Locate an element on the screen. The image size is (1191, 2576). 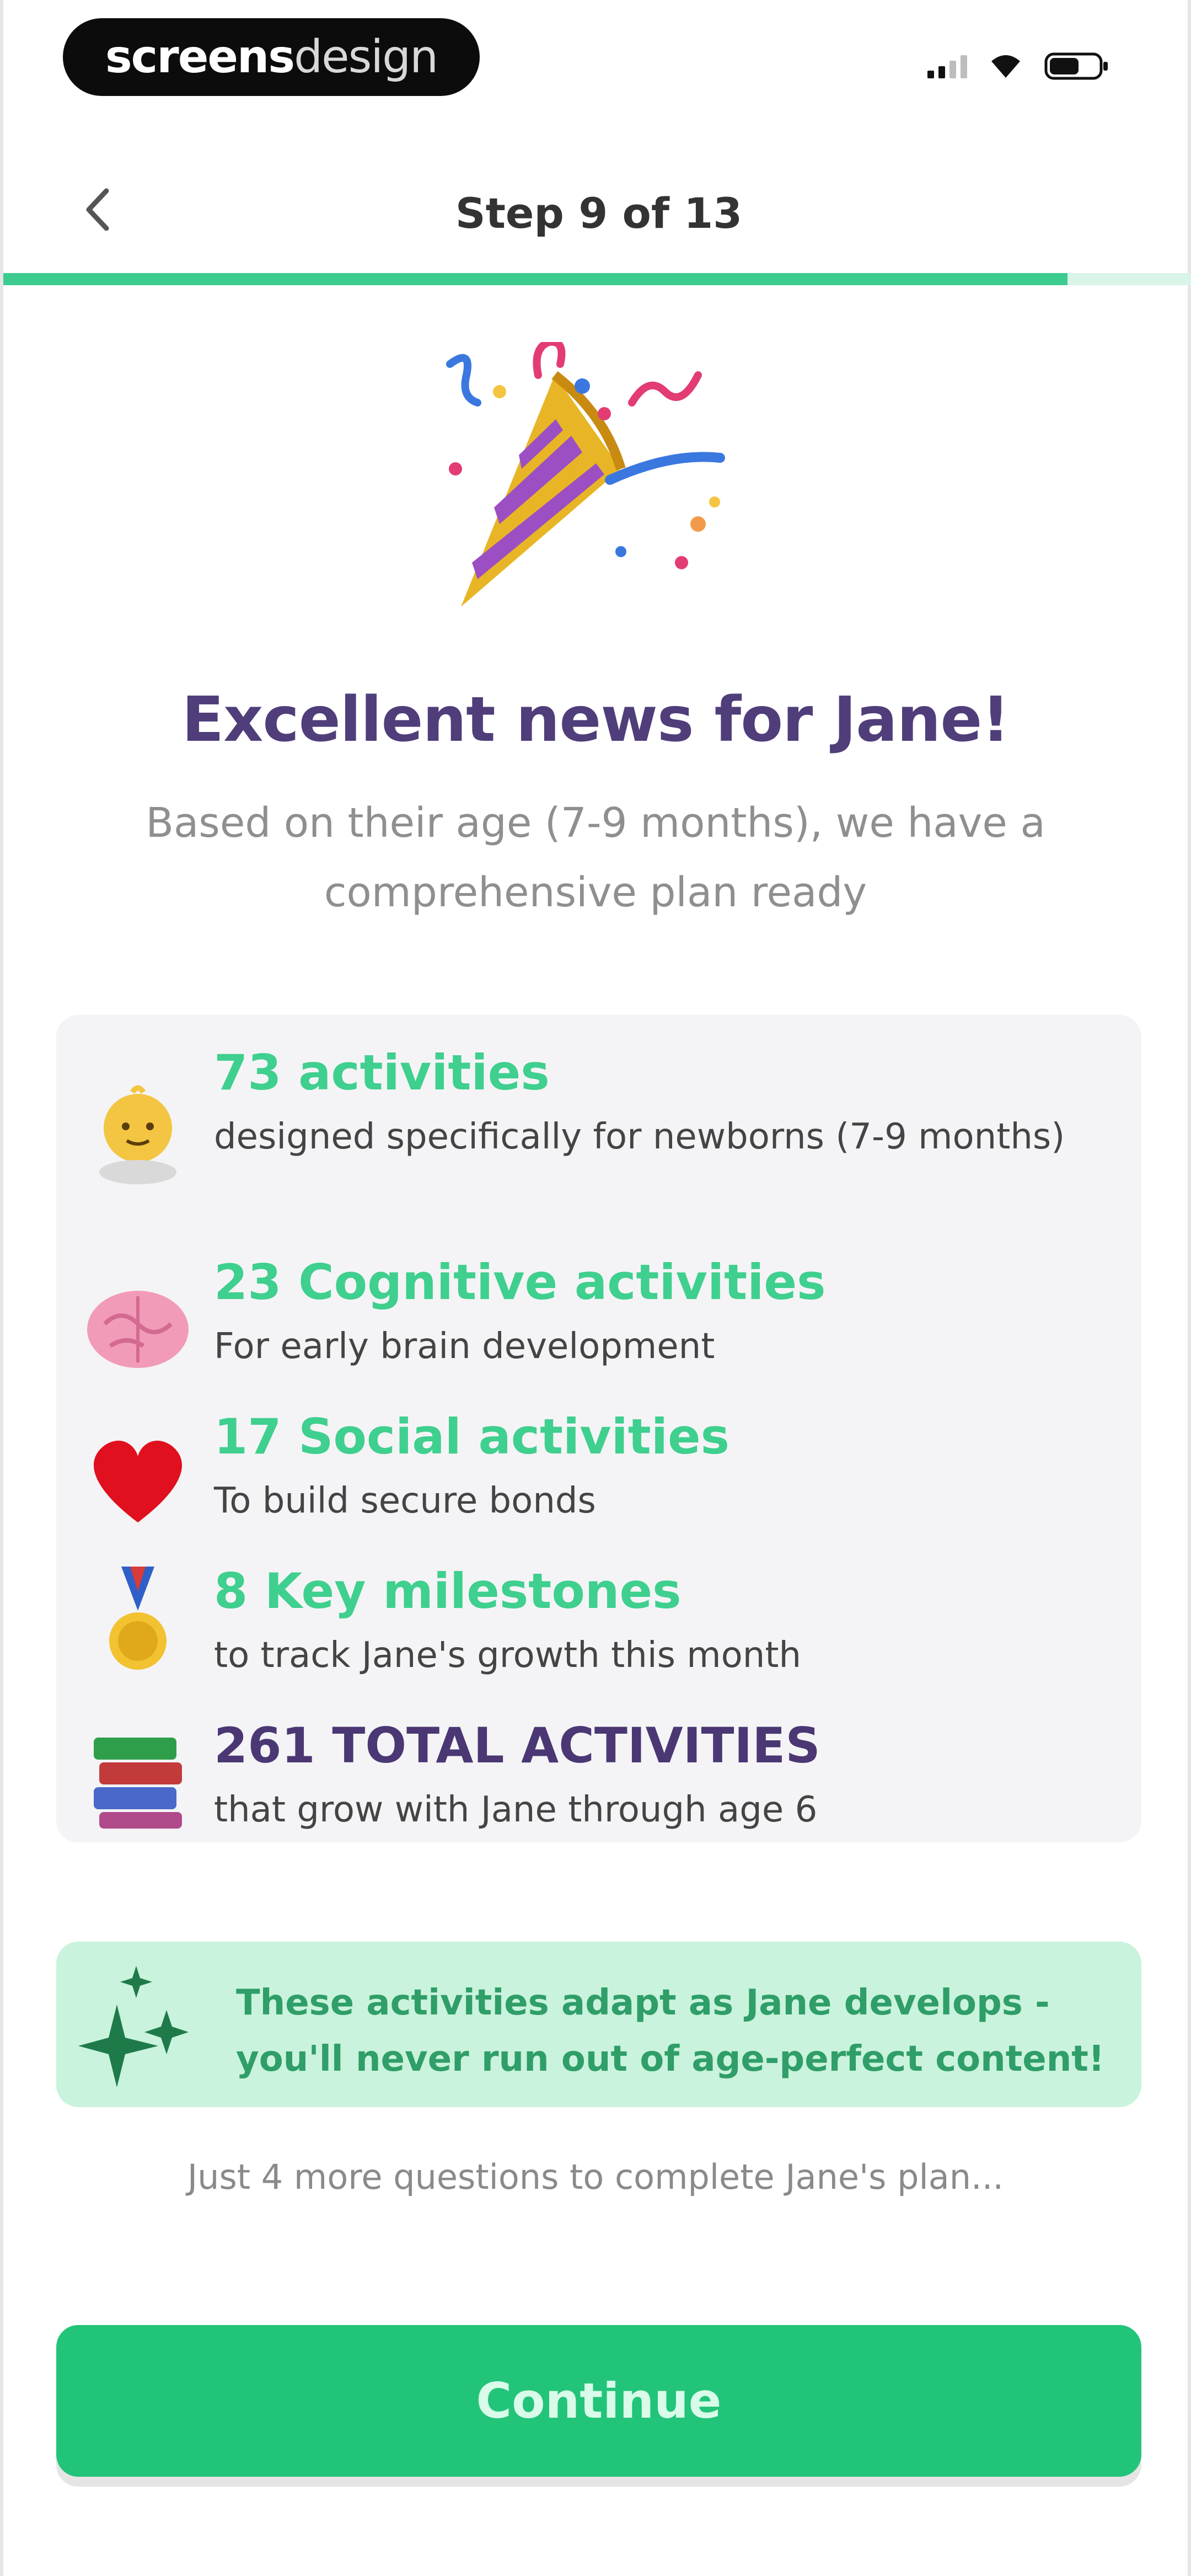
baby-icon is located at coordinates (137, 1134).